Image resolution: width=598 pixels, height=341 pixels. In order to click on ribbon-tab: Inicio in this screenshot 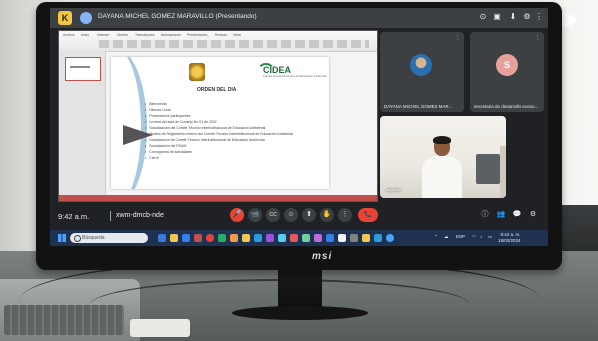, I will do `click(85, 35)`.